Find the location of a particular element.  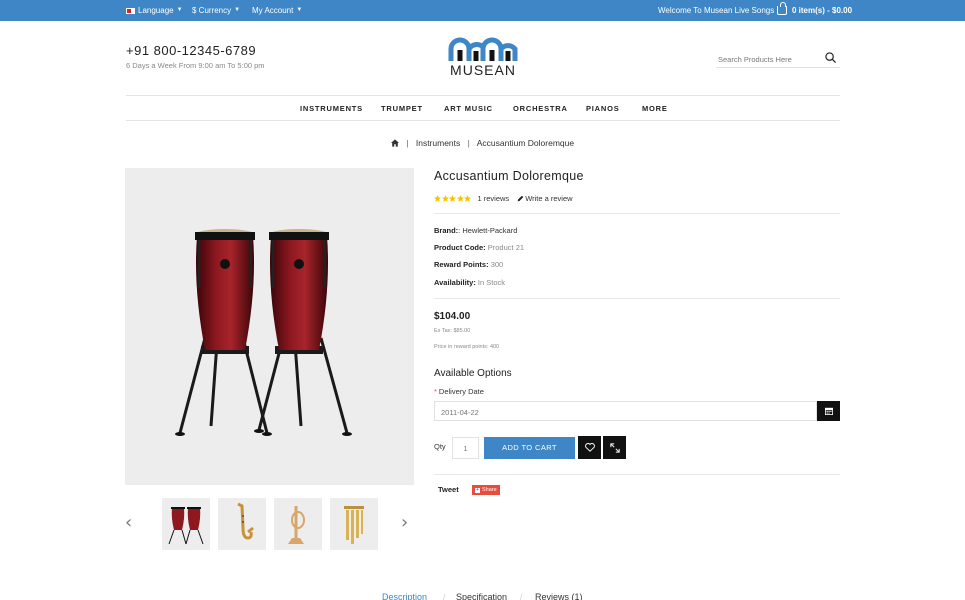

search-icon is located at coordinates (830, 57).